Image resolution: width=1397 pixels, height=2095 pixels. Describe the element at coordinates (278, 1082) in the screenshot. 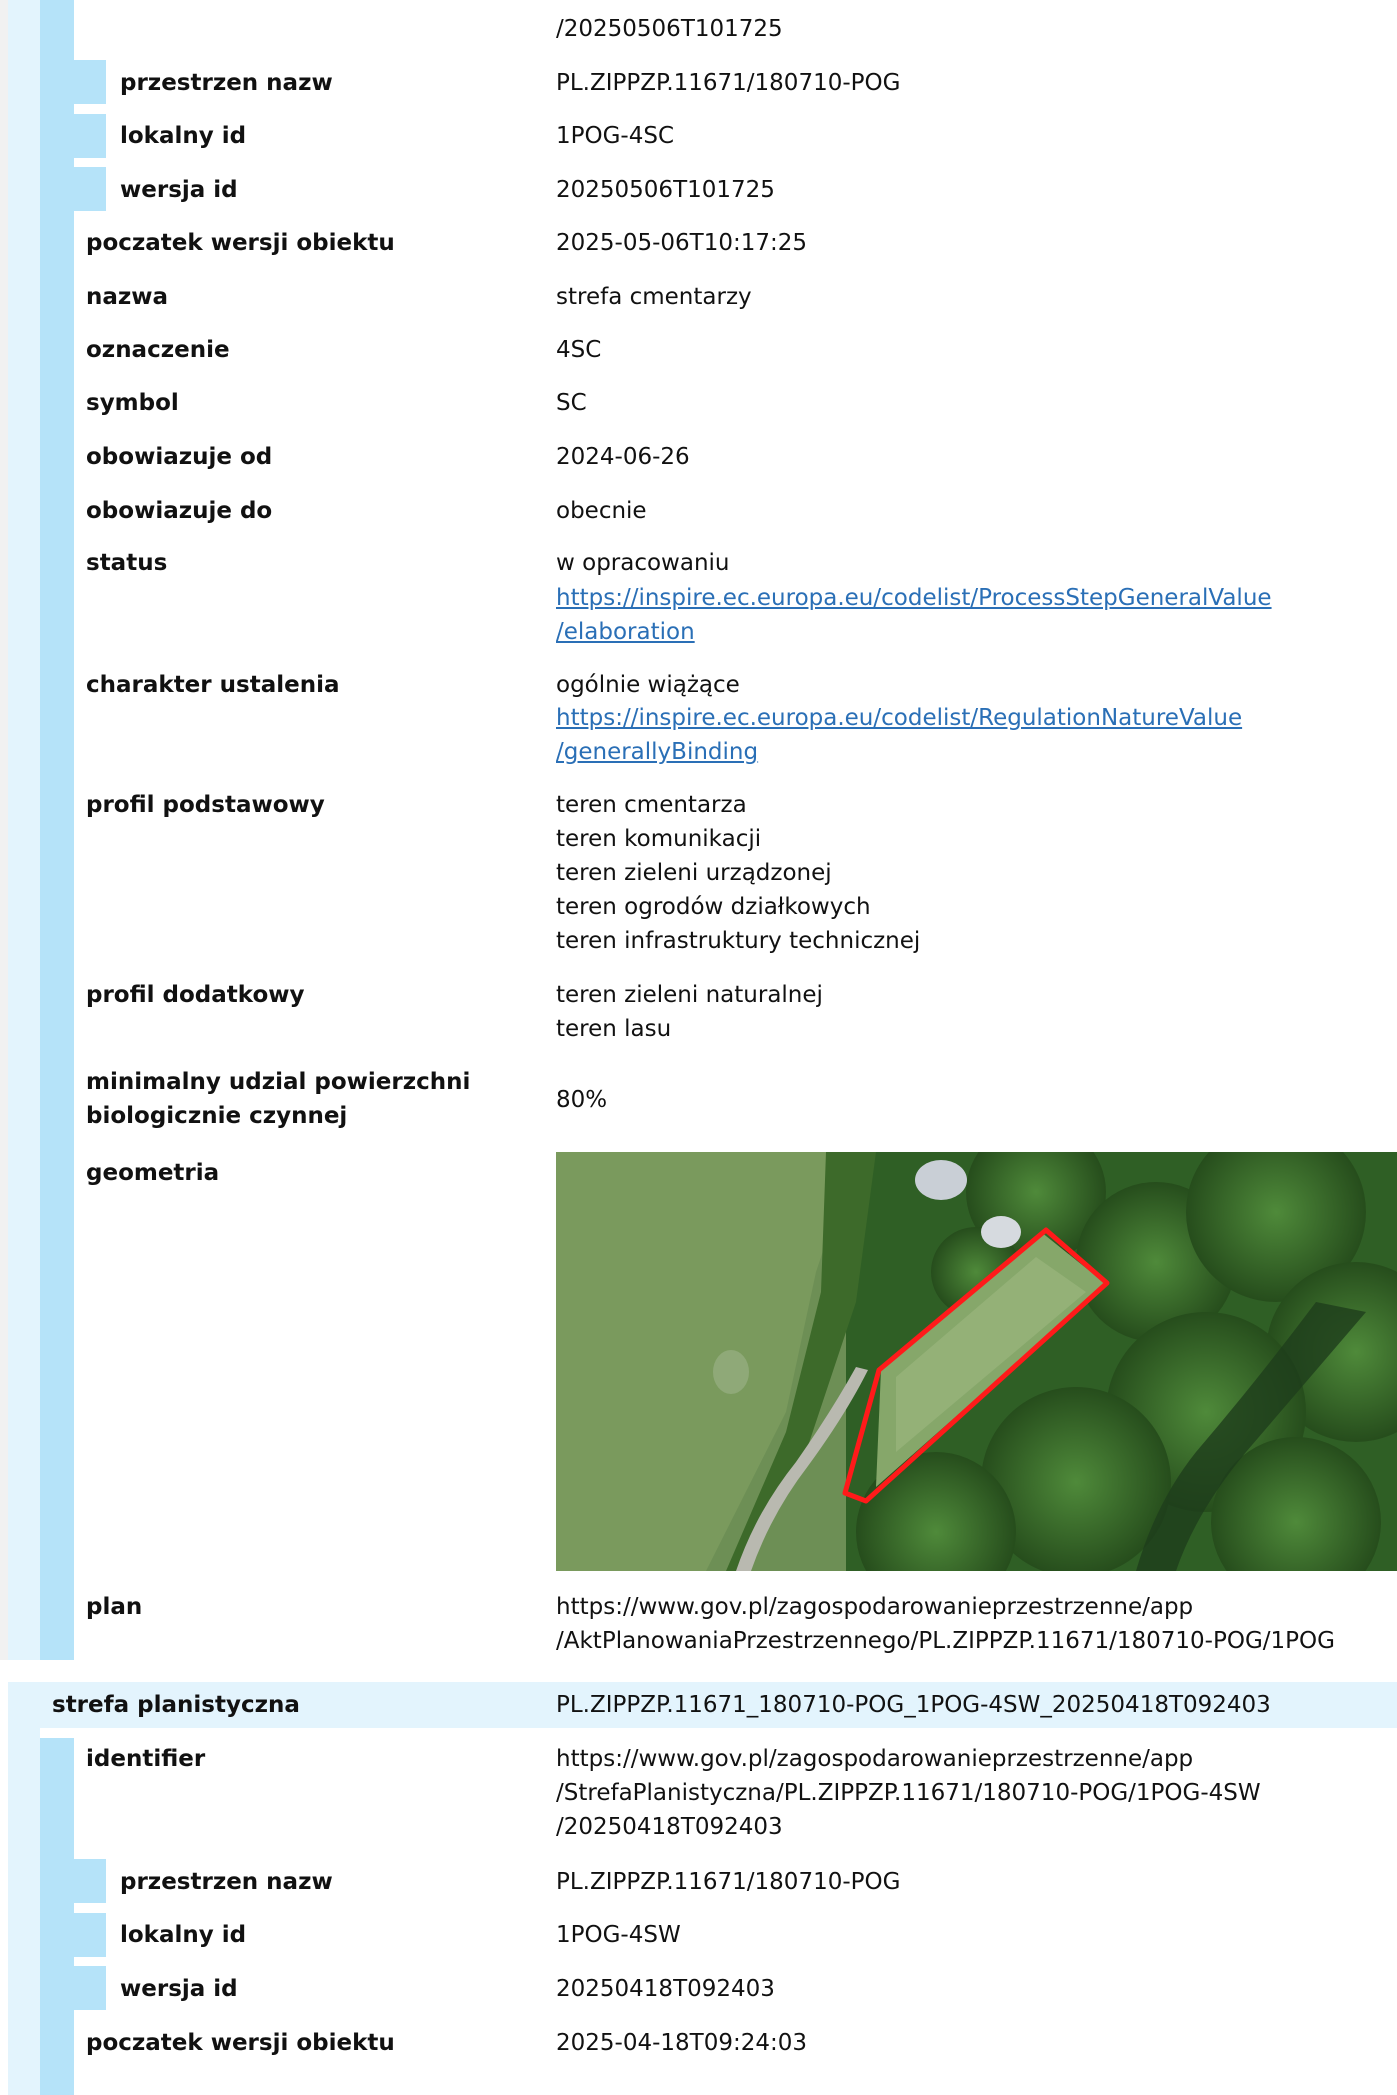

I see `min-udzial-label-line1: minimalny udzial powierzchni` at that location.